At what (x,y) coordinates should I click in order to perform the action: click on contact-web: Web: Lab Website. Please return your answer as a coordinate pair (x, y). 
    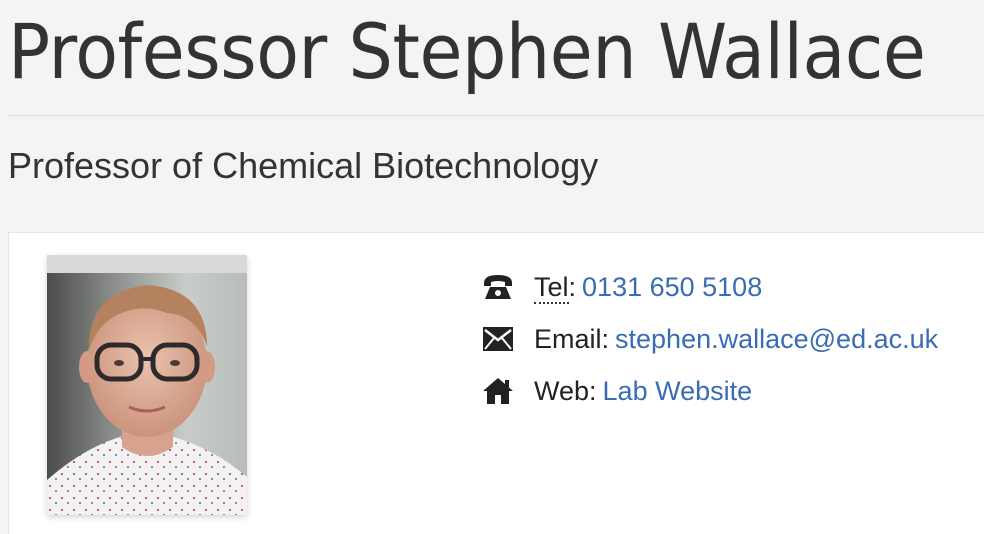
    Looking at the image, I should click on (709, 391).